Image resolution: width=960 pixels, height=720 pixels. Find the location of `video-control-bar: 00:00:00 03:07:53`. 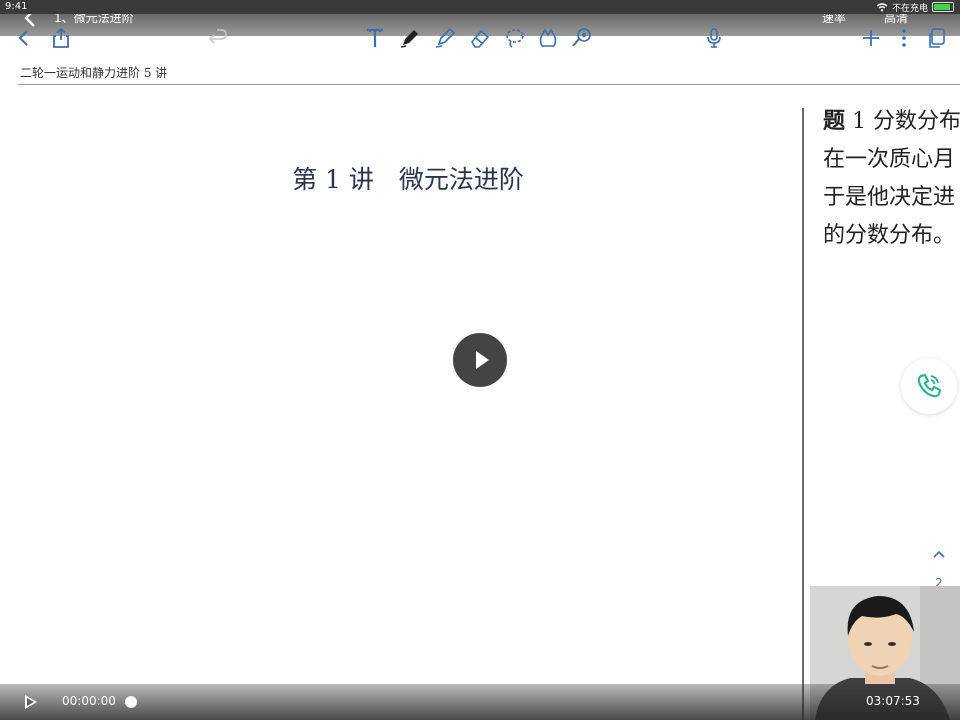

video-control-bar: 00:00:00 03:07:53 is located at coordinates (480, 702).